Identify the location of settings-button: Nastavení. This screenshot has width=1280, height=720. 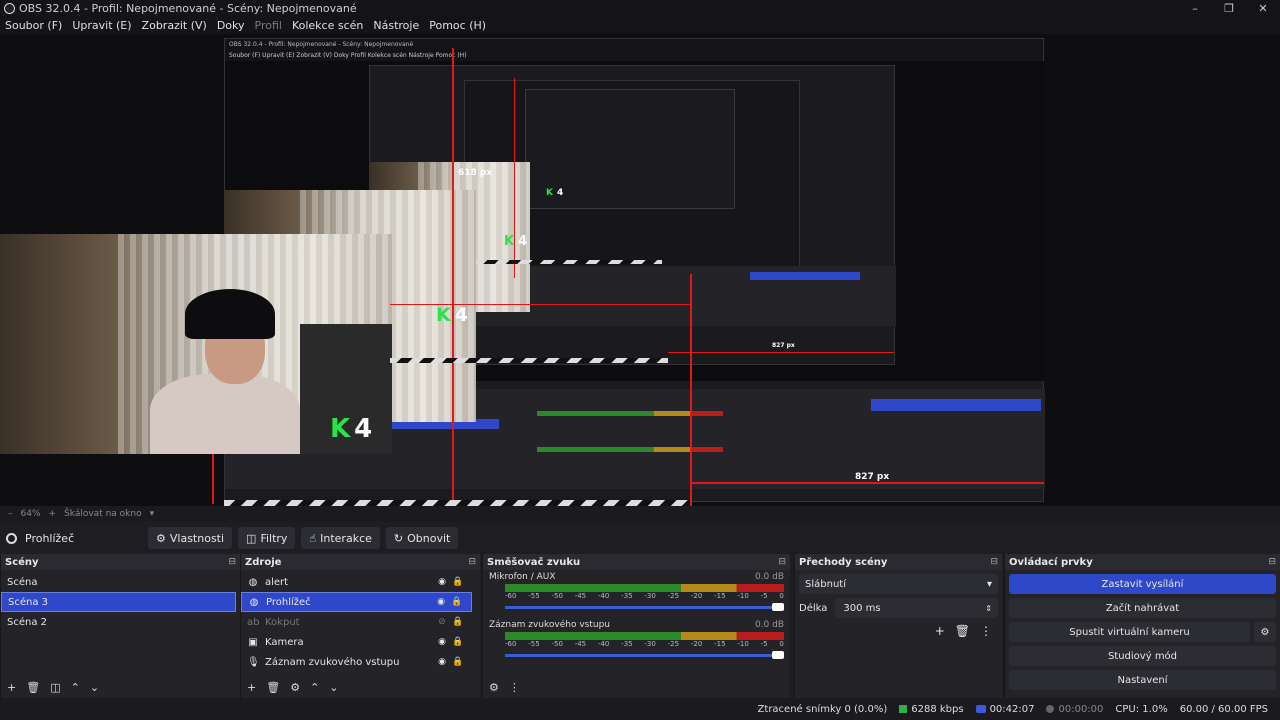
(1142, 680).